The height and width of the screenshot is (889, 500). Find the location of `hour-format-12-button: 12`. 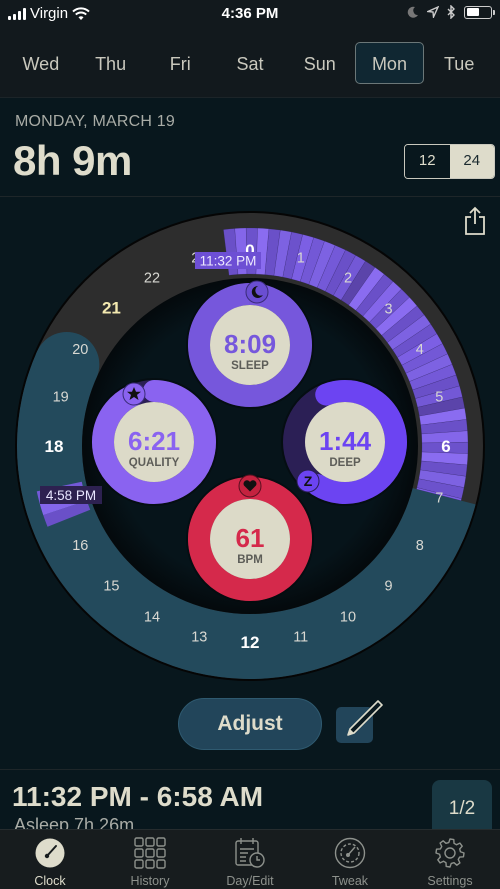

hour-format-12-button: 12 is located at coordinates (427, 161).